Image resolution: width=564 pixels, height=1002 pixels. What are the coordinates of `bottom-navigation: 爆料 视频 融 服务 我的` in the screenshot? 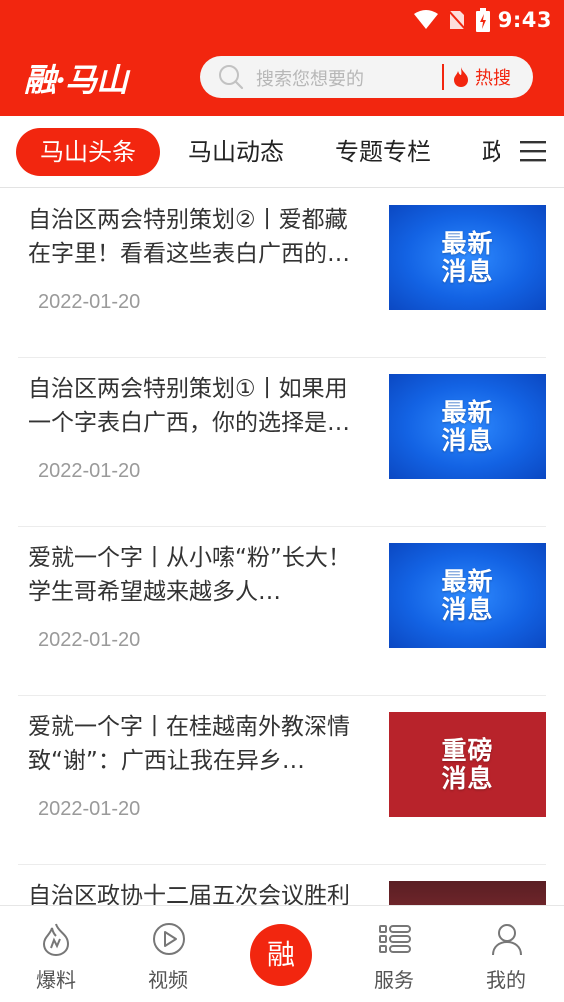 It's located at (282, 953).